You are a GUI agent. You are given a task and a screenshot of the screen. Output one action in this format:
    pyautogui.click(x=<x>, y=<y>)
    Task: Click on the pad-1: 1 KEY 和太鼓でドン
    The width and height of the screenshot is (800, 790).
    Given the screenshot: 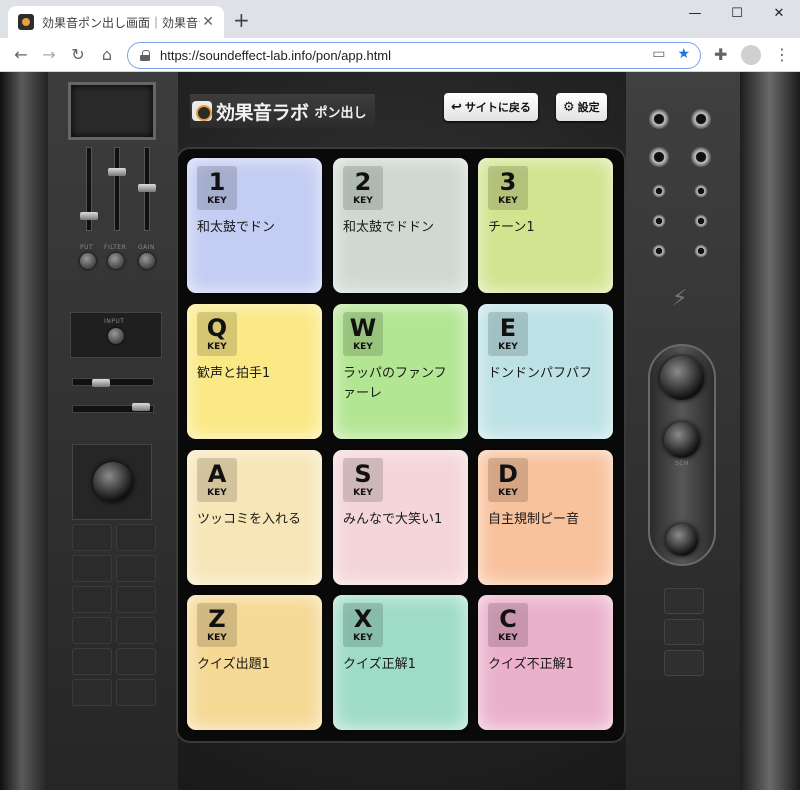 What is the action you would take?
    pyautogui.click(x=254, y=225)
    